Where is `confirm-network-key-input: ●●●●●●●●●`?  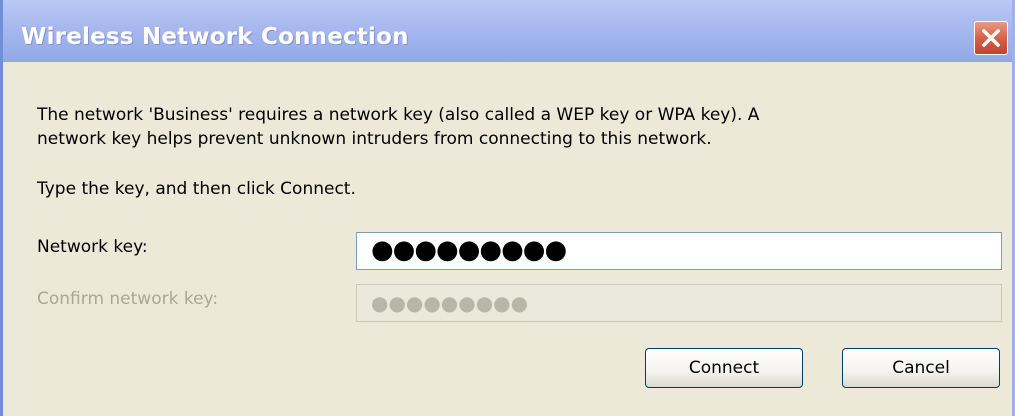
confirm-network-key-input: ●●●●●●●●● is located at coordinates (679, 303).